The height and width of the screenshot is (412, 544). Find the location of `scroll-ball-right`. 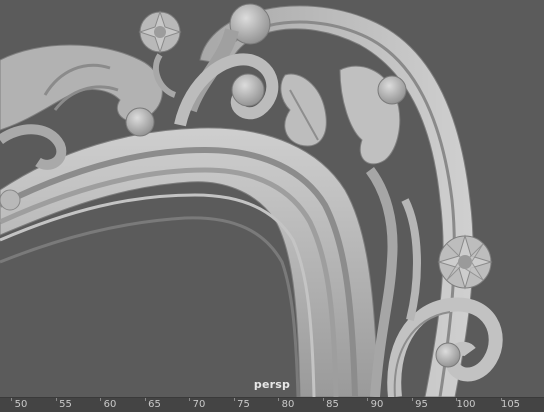

scroll-ball-right is located at coordinates (392, 90).